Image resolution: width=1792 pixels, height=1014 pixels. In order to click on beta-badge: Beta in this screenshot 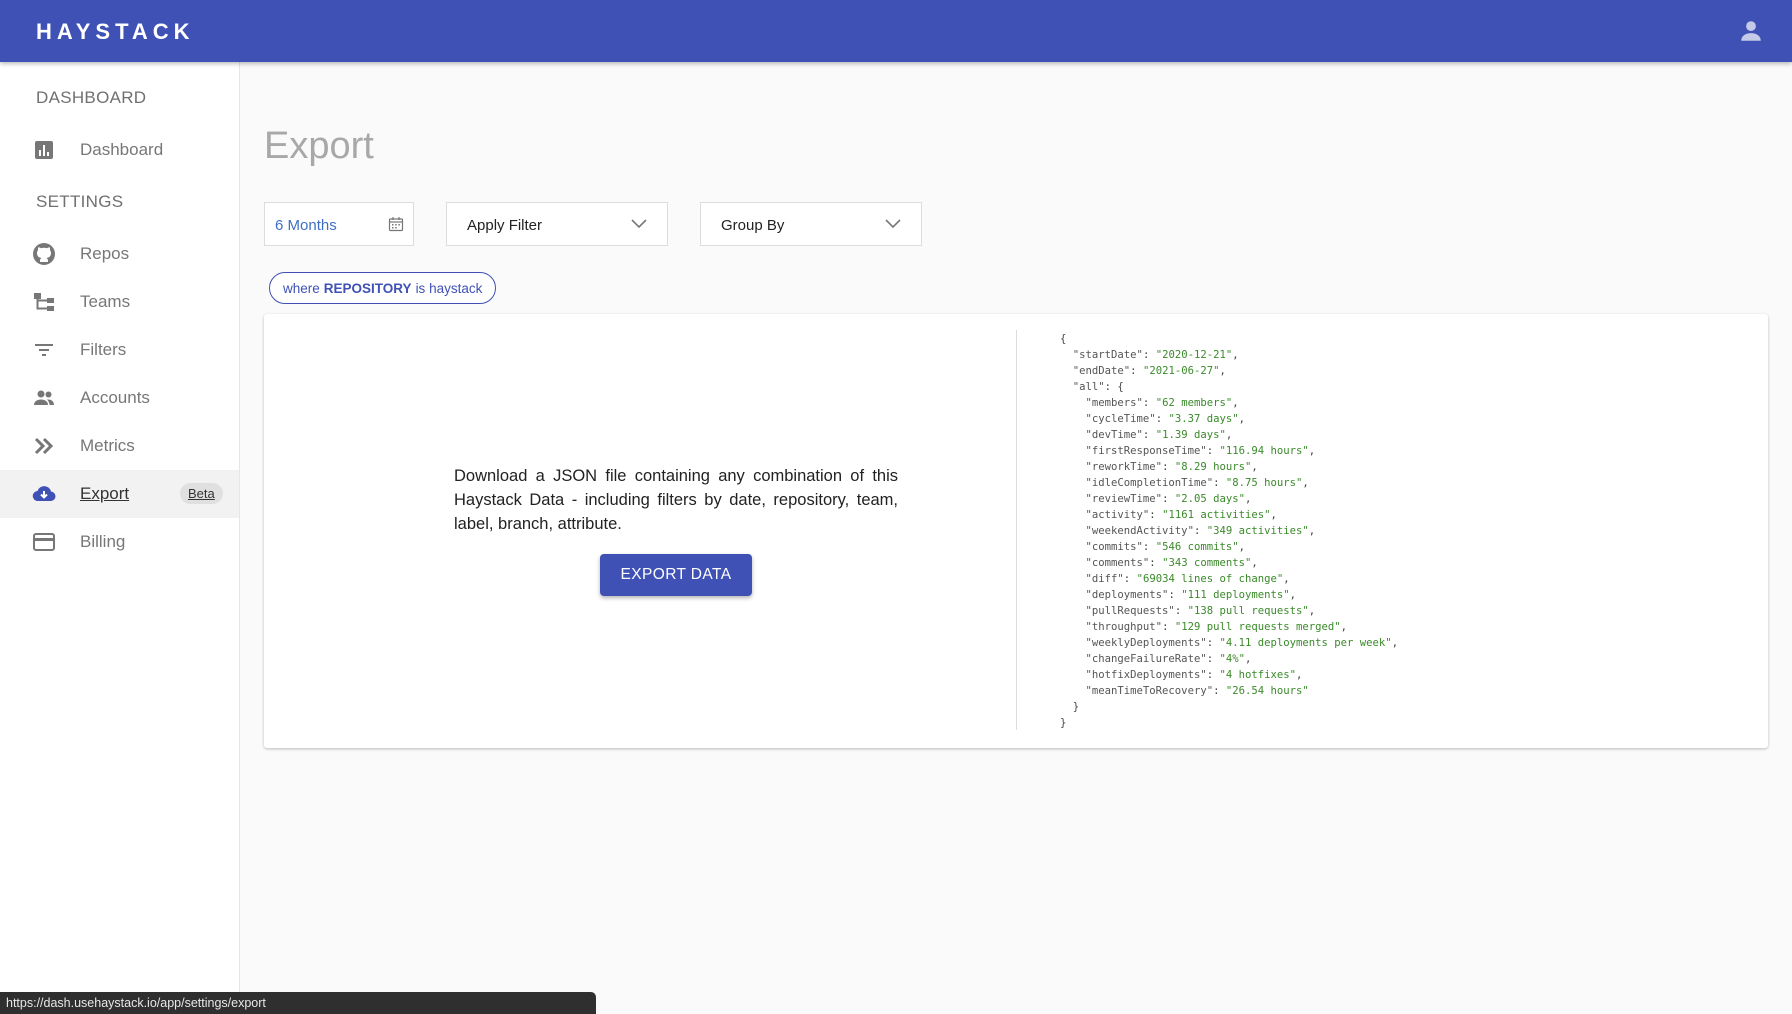, I will do `click(201, 493)`.